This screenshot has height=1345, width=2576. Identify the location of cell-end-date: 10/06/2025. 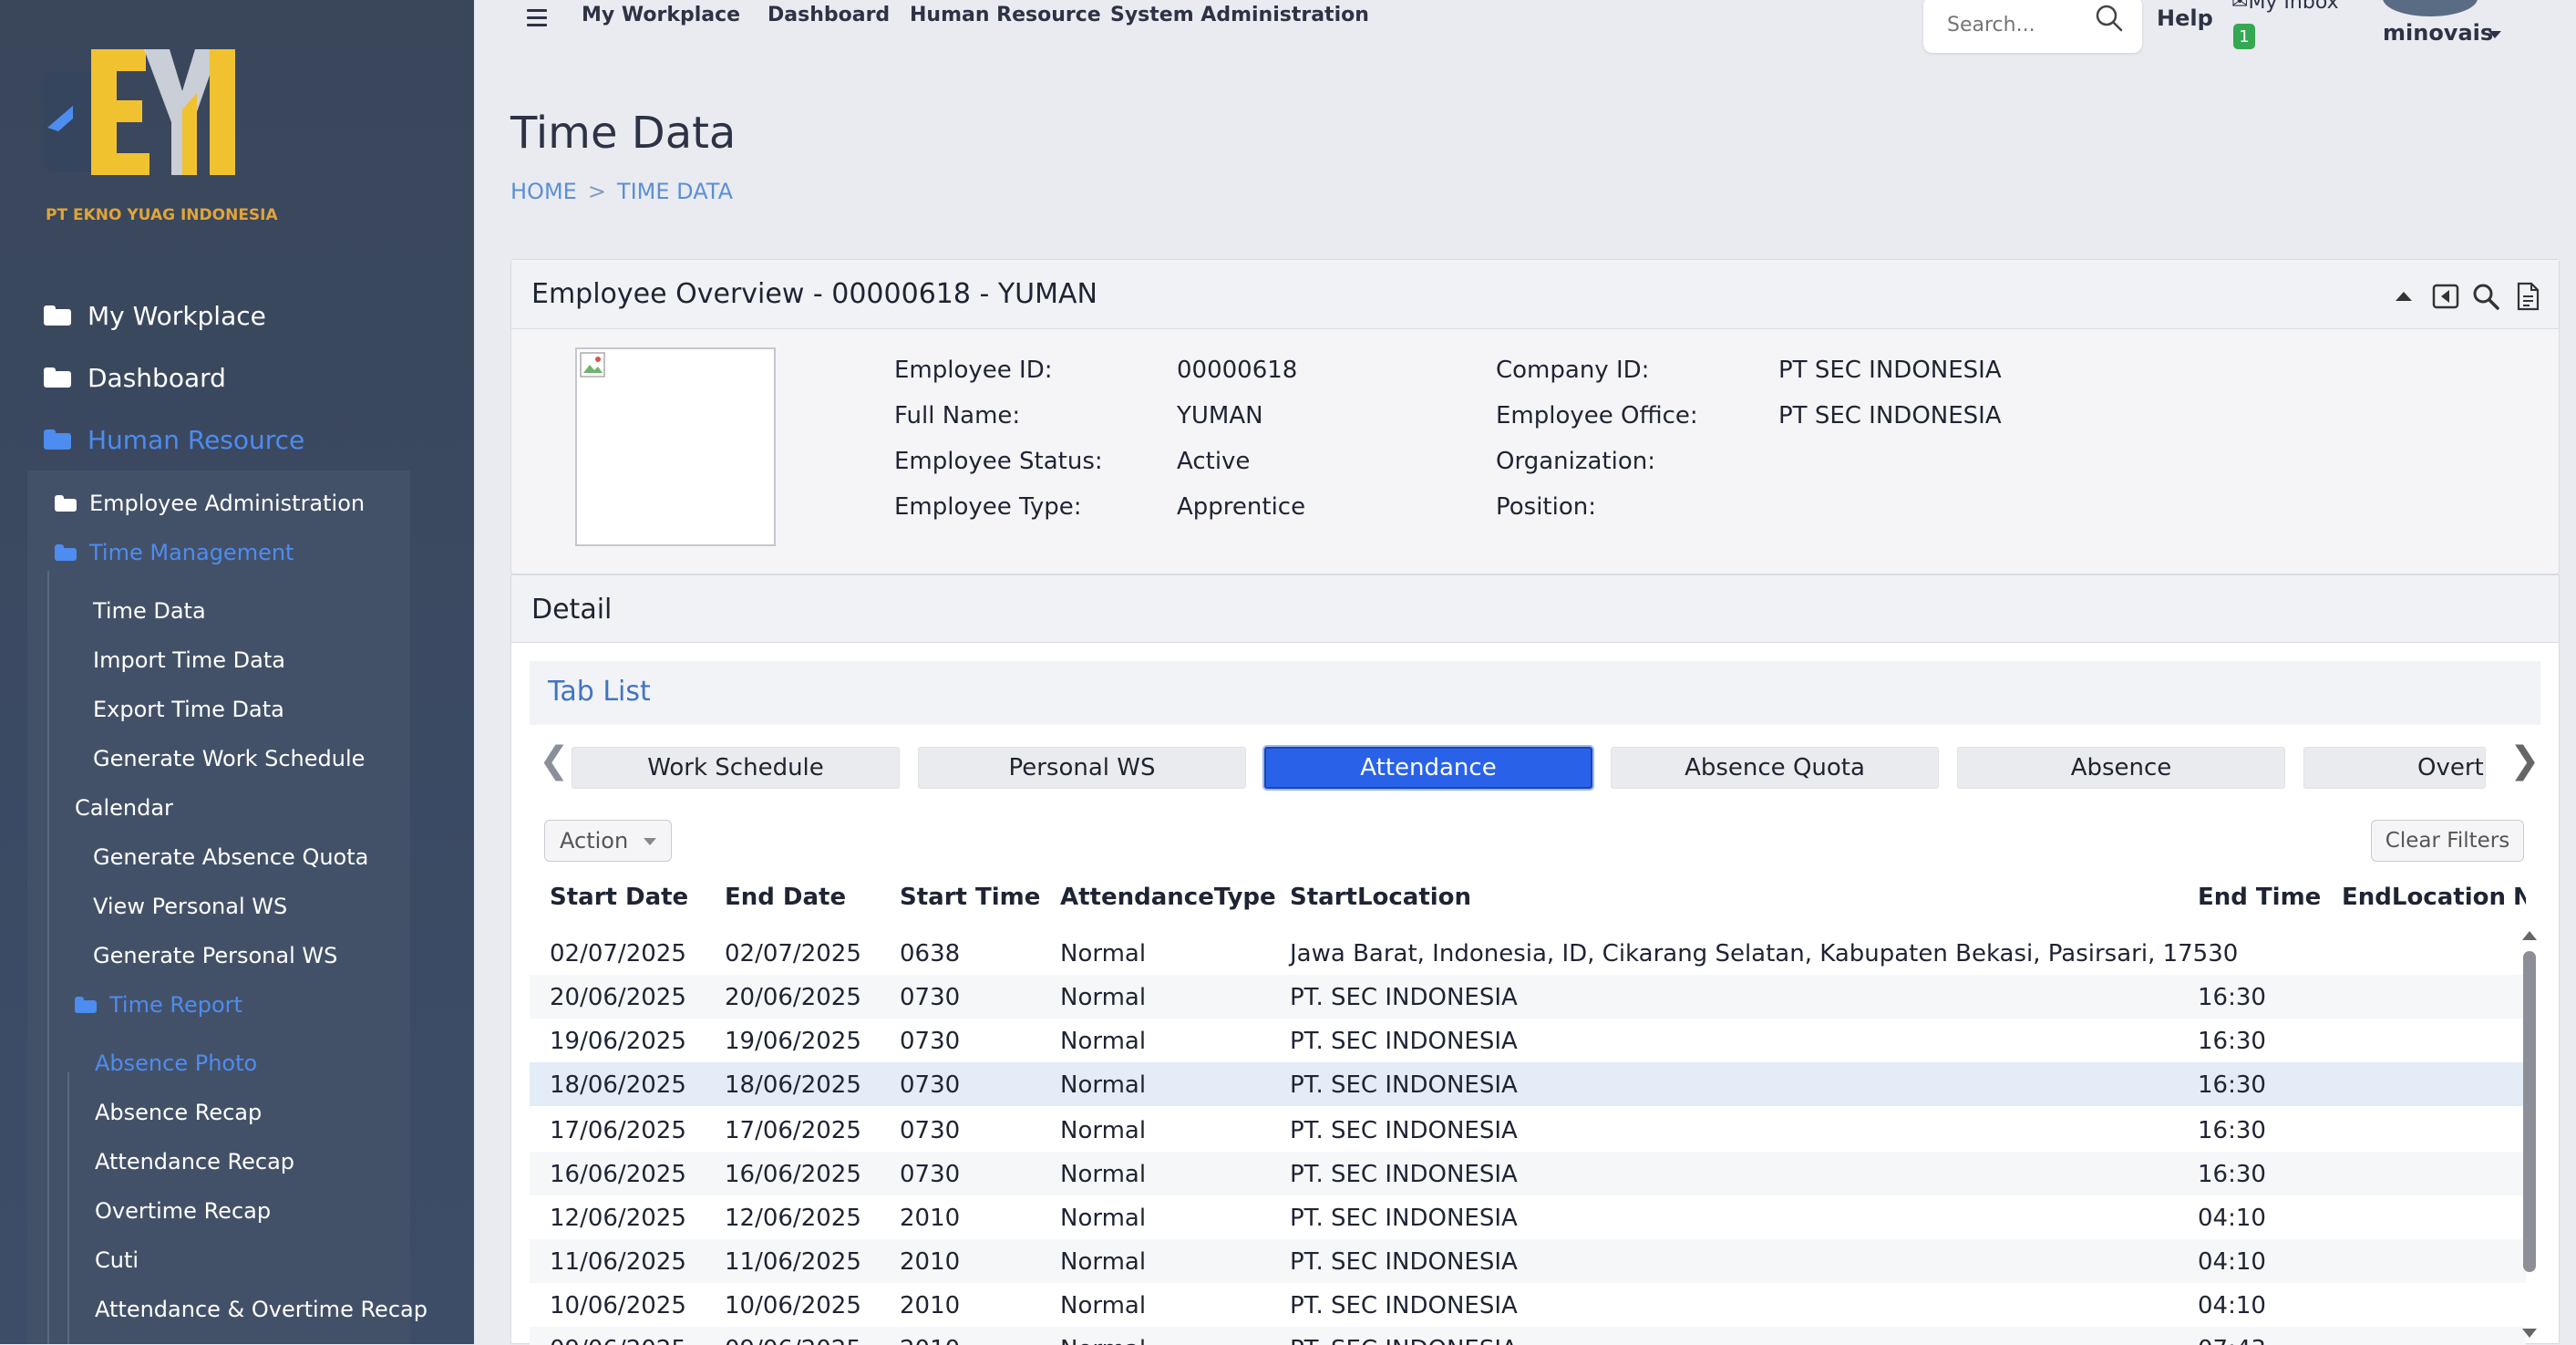
(793, 1305).